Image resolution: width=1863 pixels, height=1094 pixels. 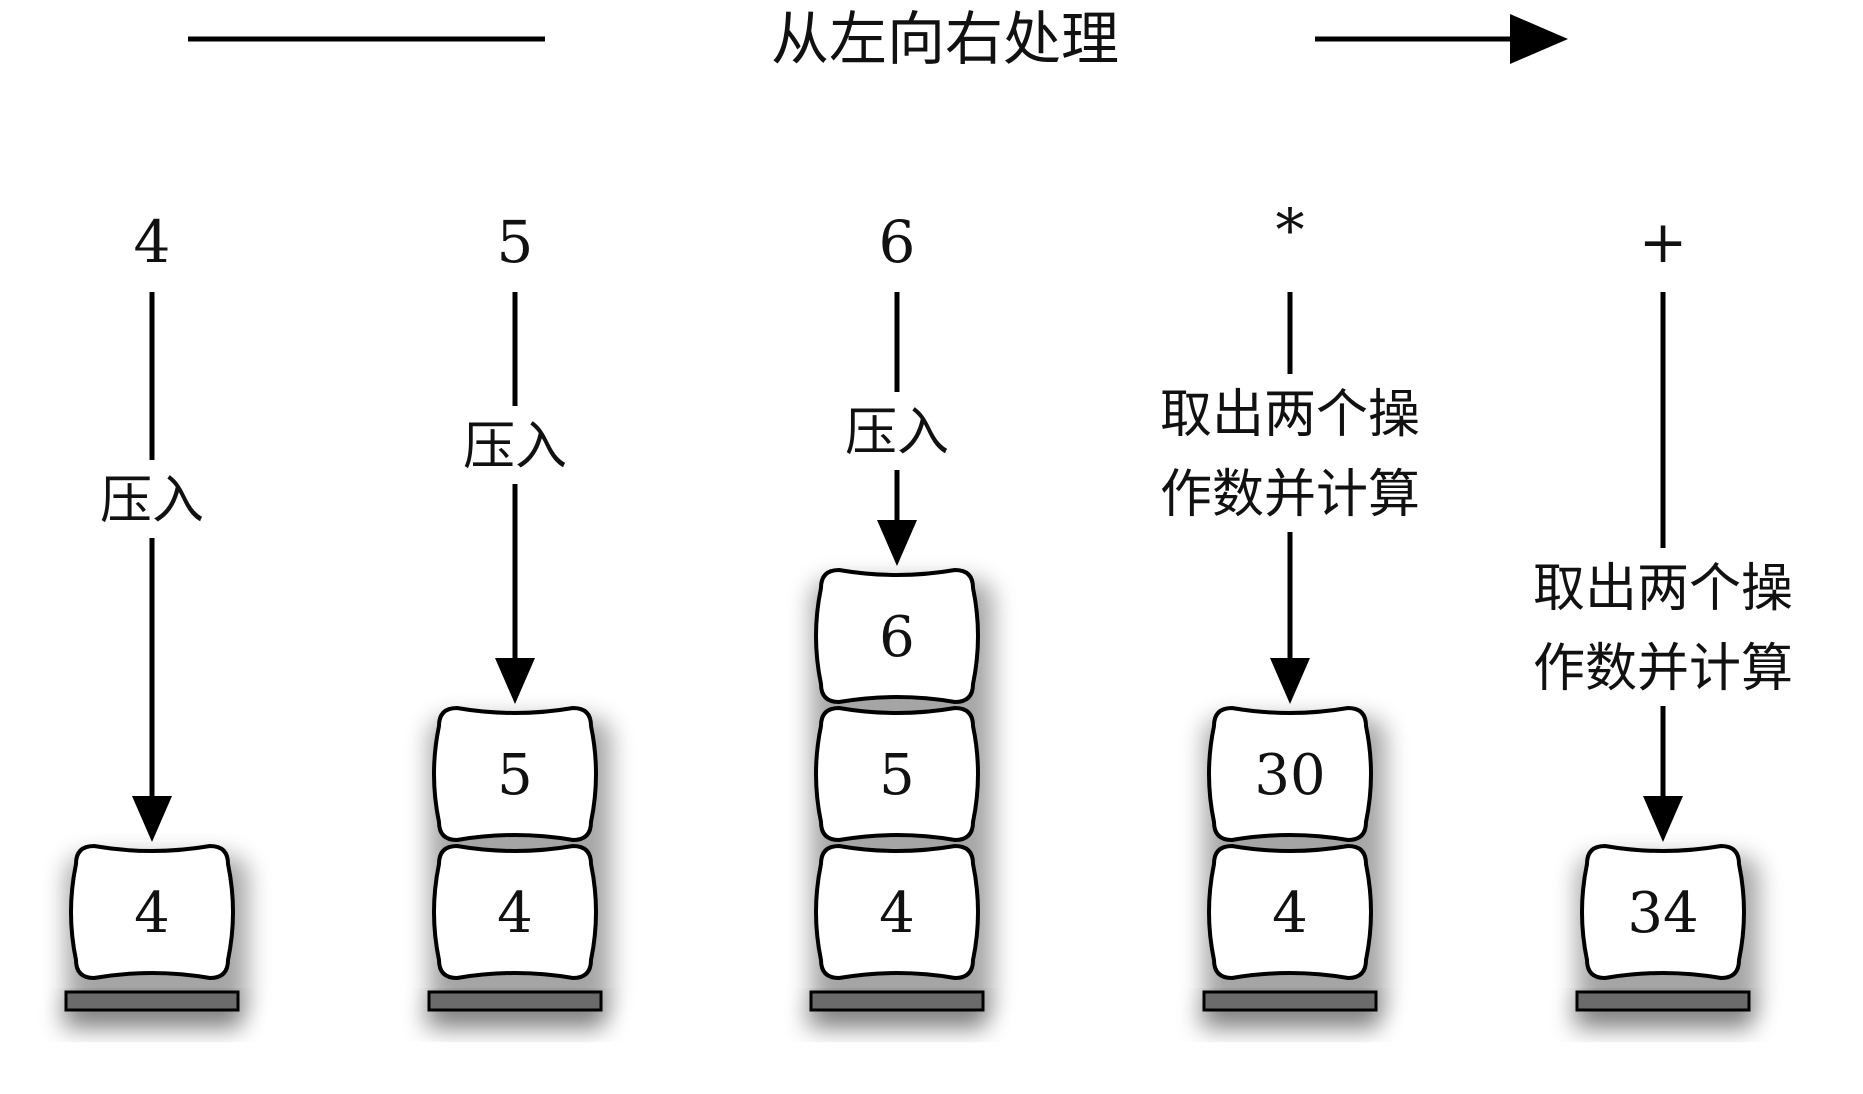 I want to click on input-token: 6, so click(x=897, y=242).